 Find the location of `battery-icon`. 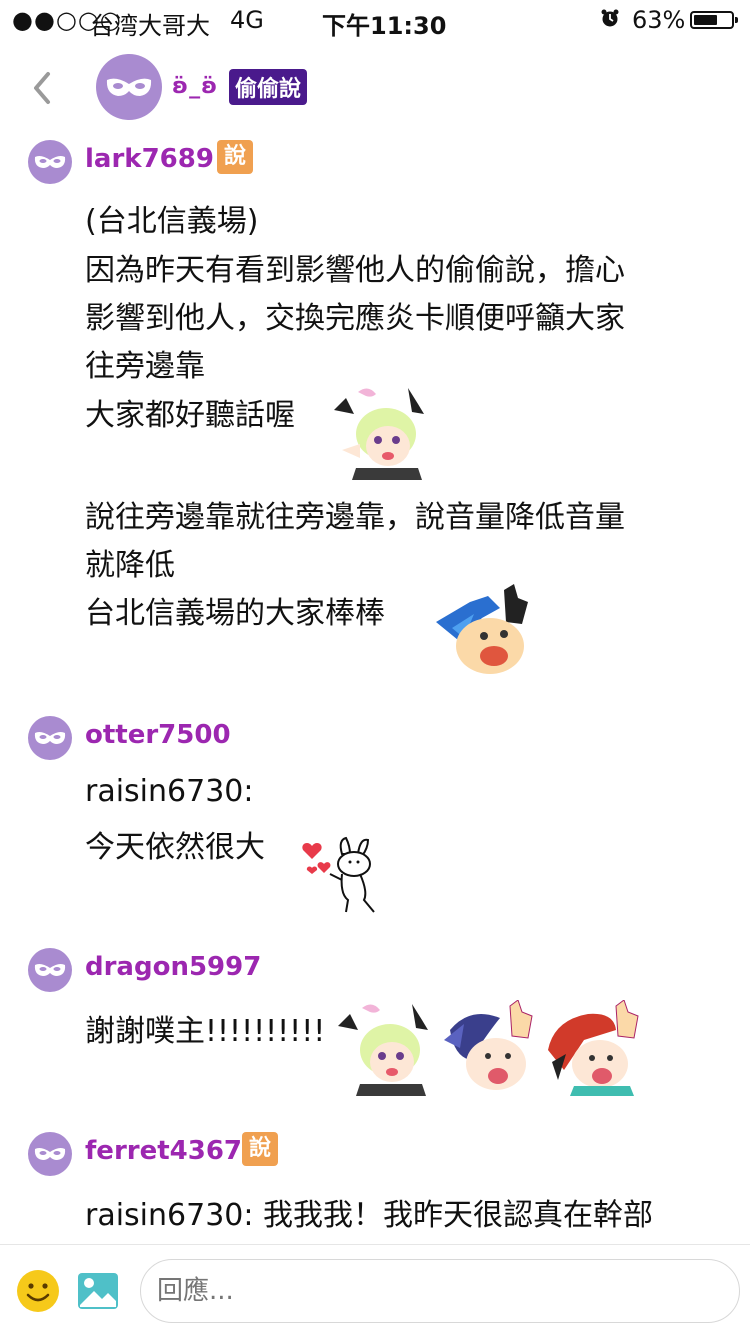

battery-icon is located at coordinates (714, 20).